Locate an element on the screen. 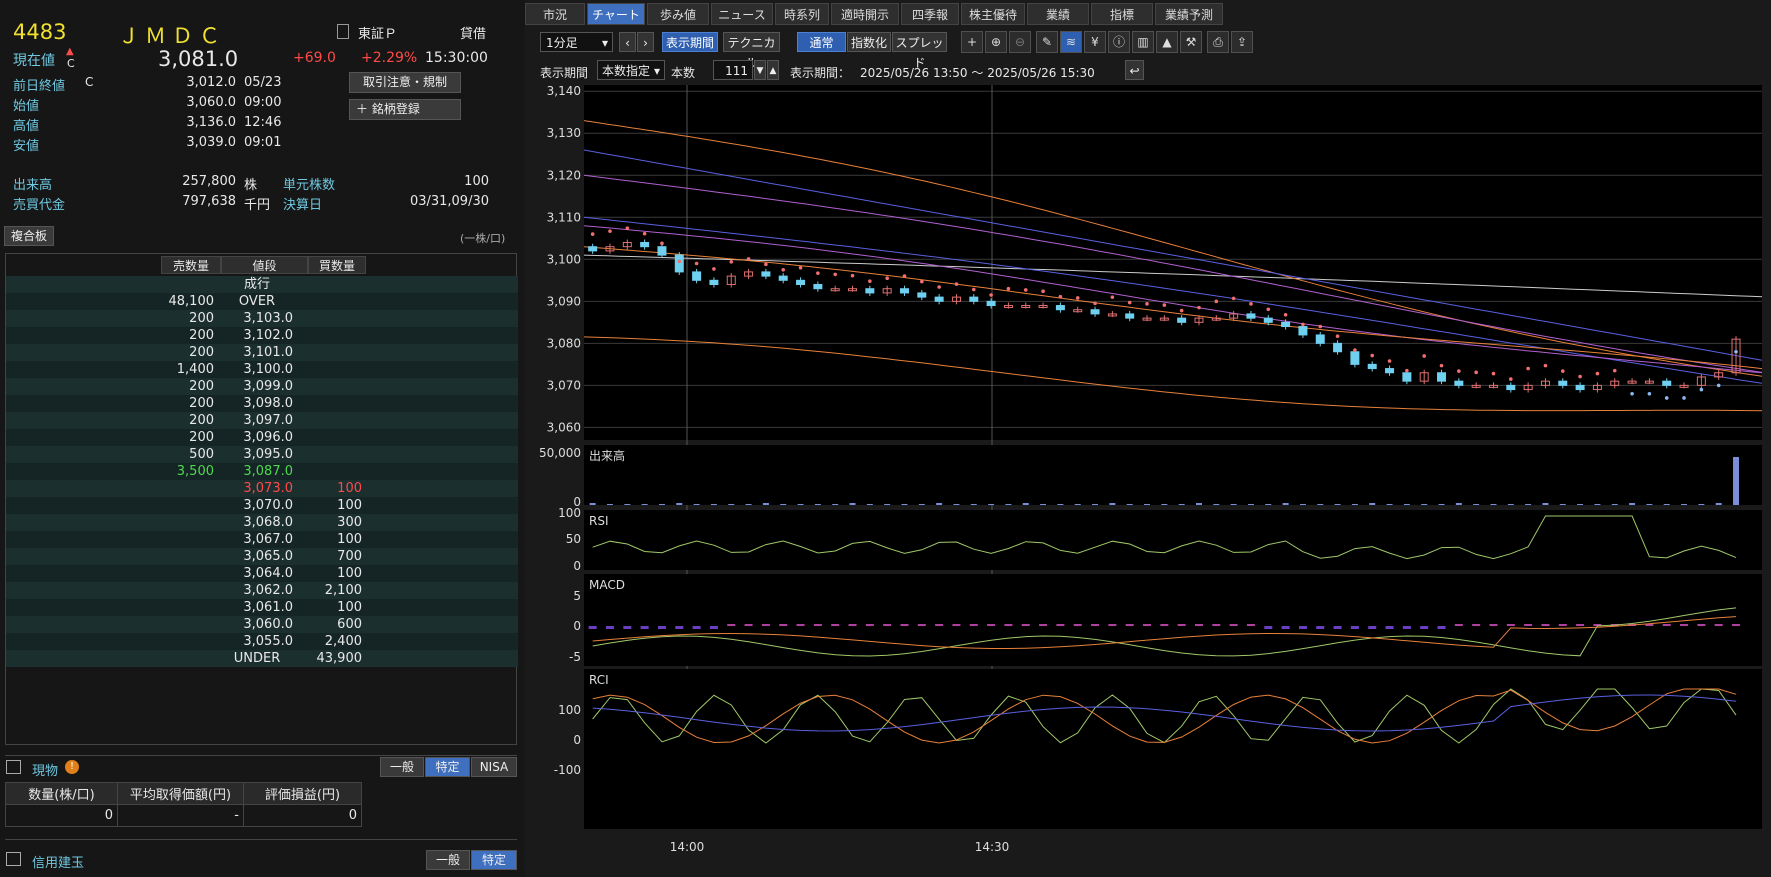  price-level: 3,097.0 is located at coordinates (268, 420).